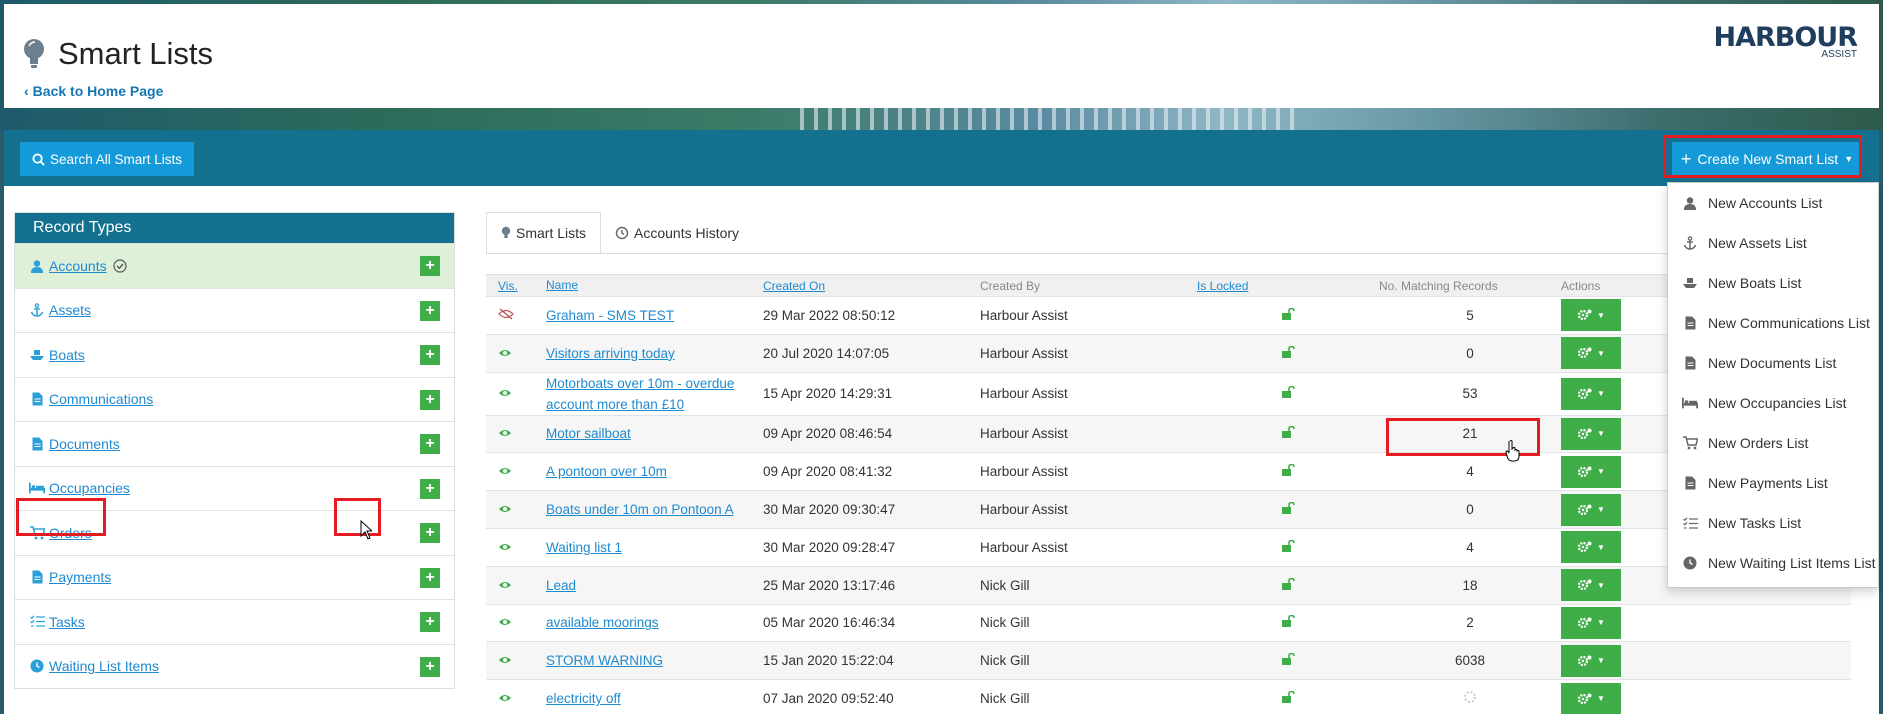 The image size is (1883, 714). Describe the element at coordinates (1773, 283) in the screenshot. I see `menu-item-new-boats-list: New Boats List` at that location.